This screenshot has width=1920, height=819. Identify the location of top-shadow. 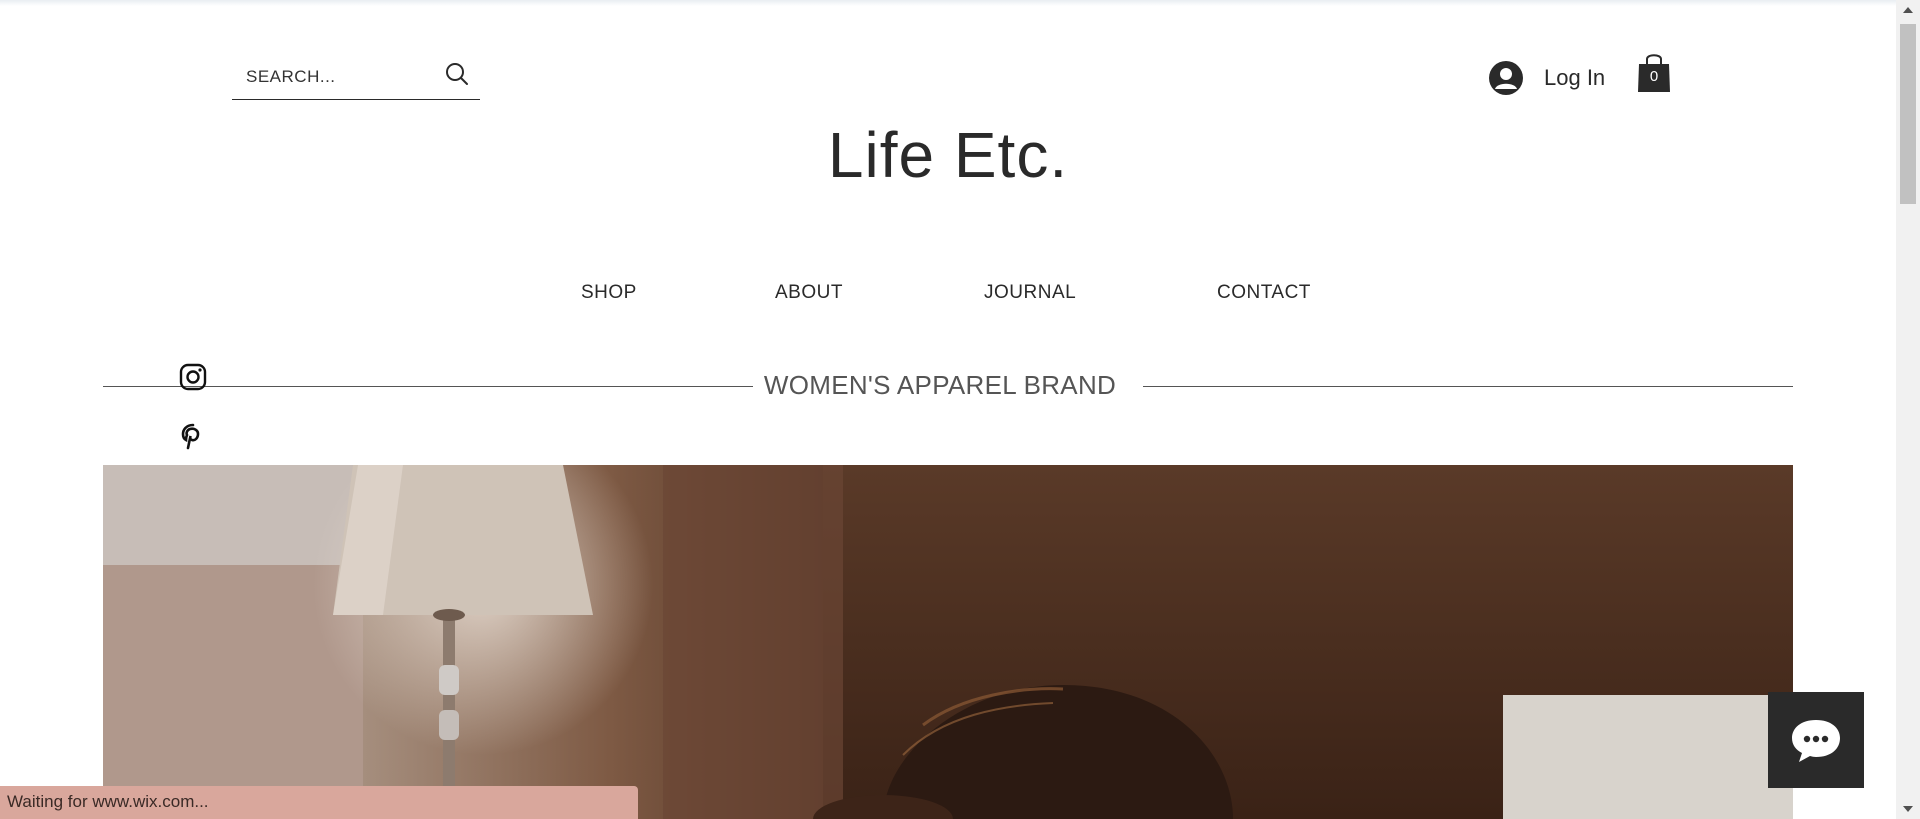
(948, 3).